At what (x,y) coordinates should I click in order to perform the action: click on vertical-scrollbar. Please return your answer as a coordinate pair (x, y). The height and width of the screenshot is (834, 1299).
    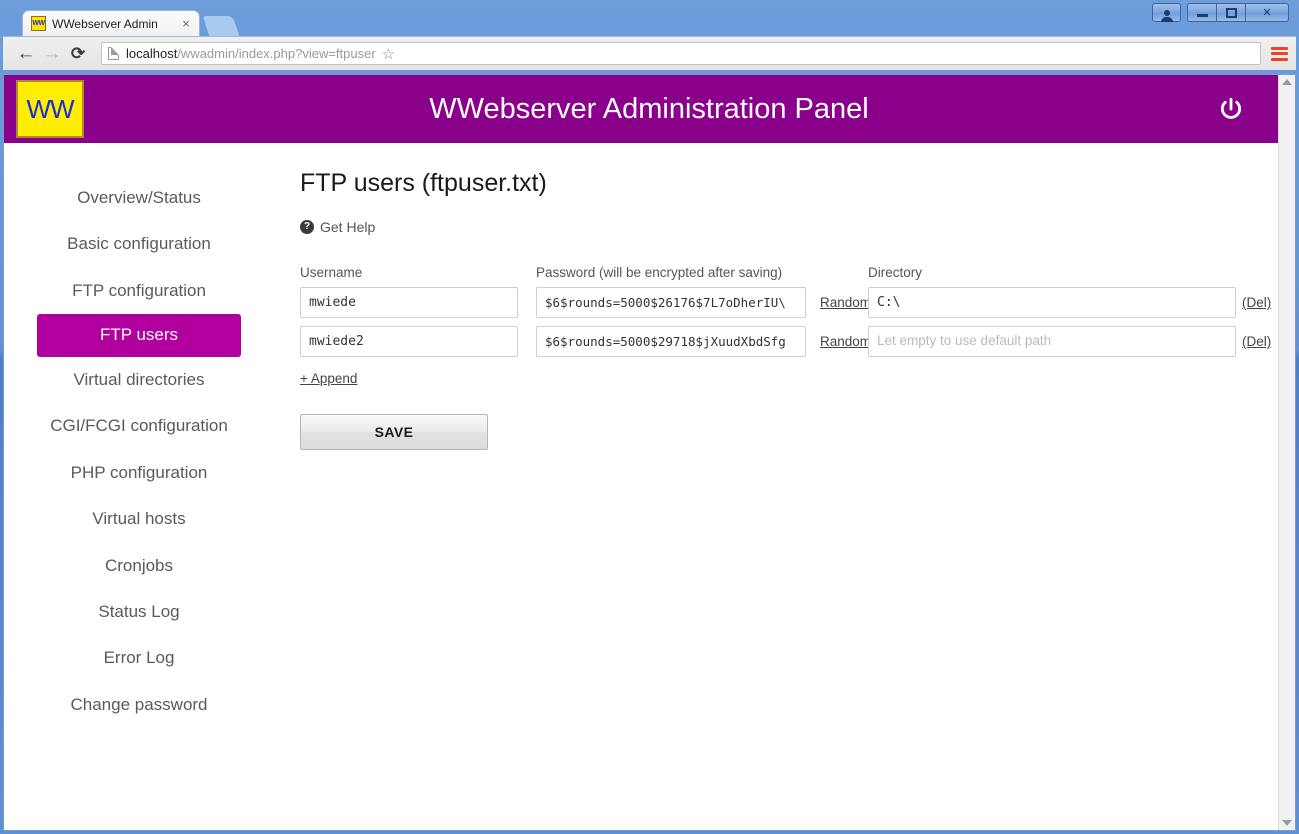
    Looking at the image, I should click on (1286, 452).